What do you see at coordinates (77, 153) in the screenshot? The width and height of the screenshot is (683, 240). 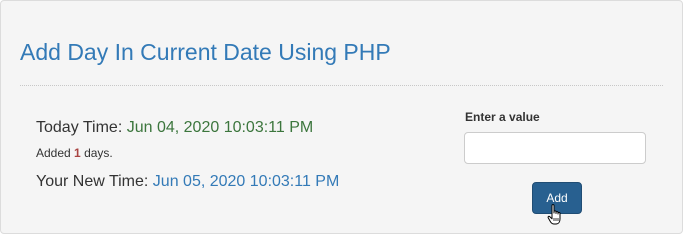 I see `added-days-count: 1` at bounding box center [77, 153].